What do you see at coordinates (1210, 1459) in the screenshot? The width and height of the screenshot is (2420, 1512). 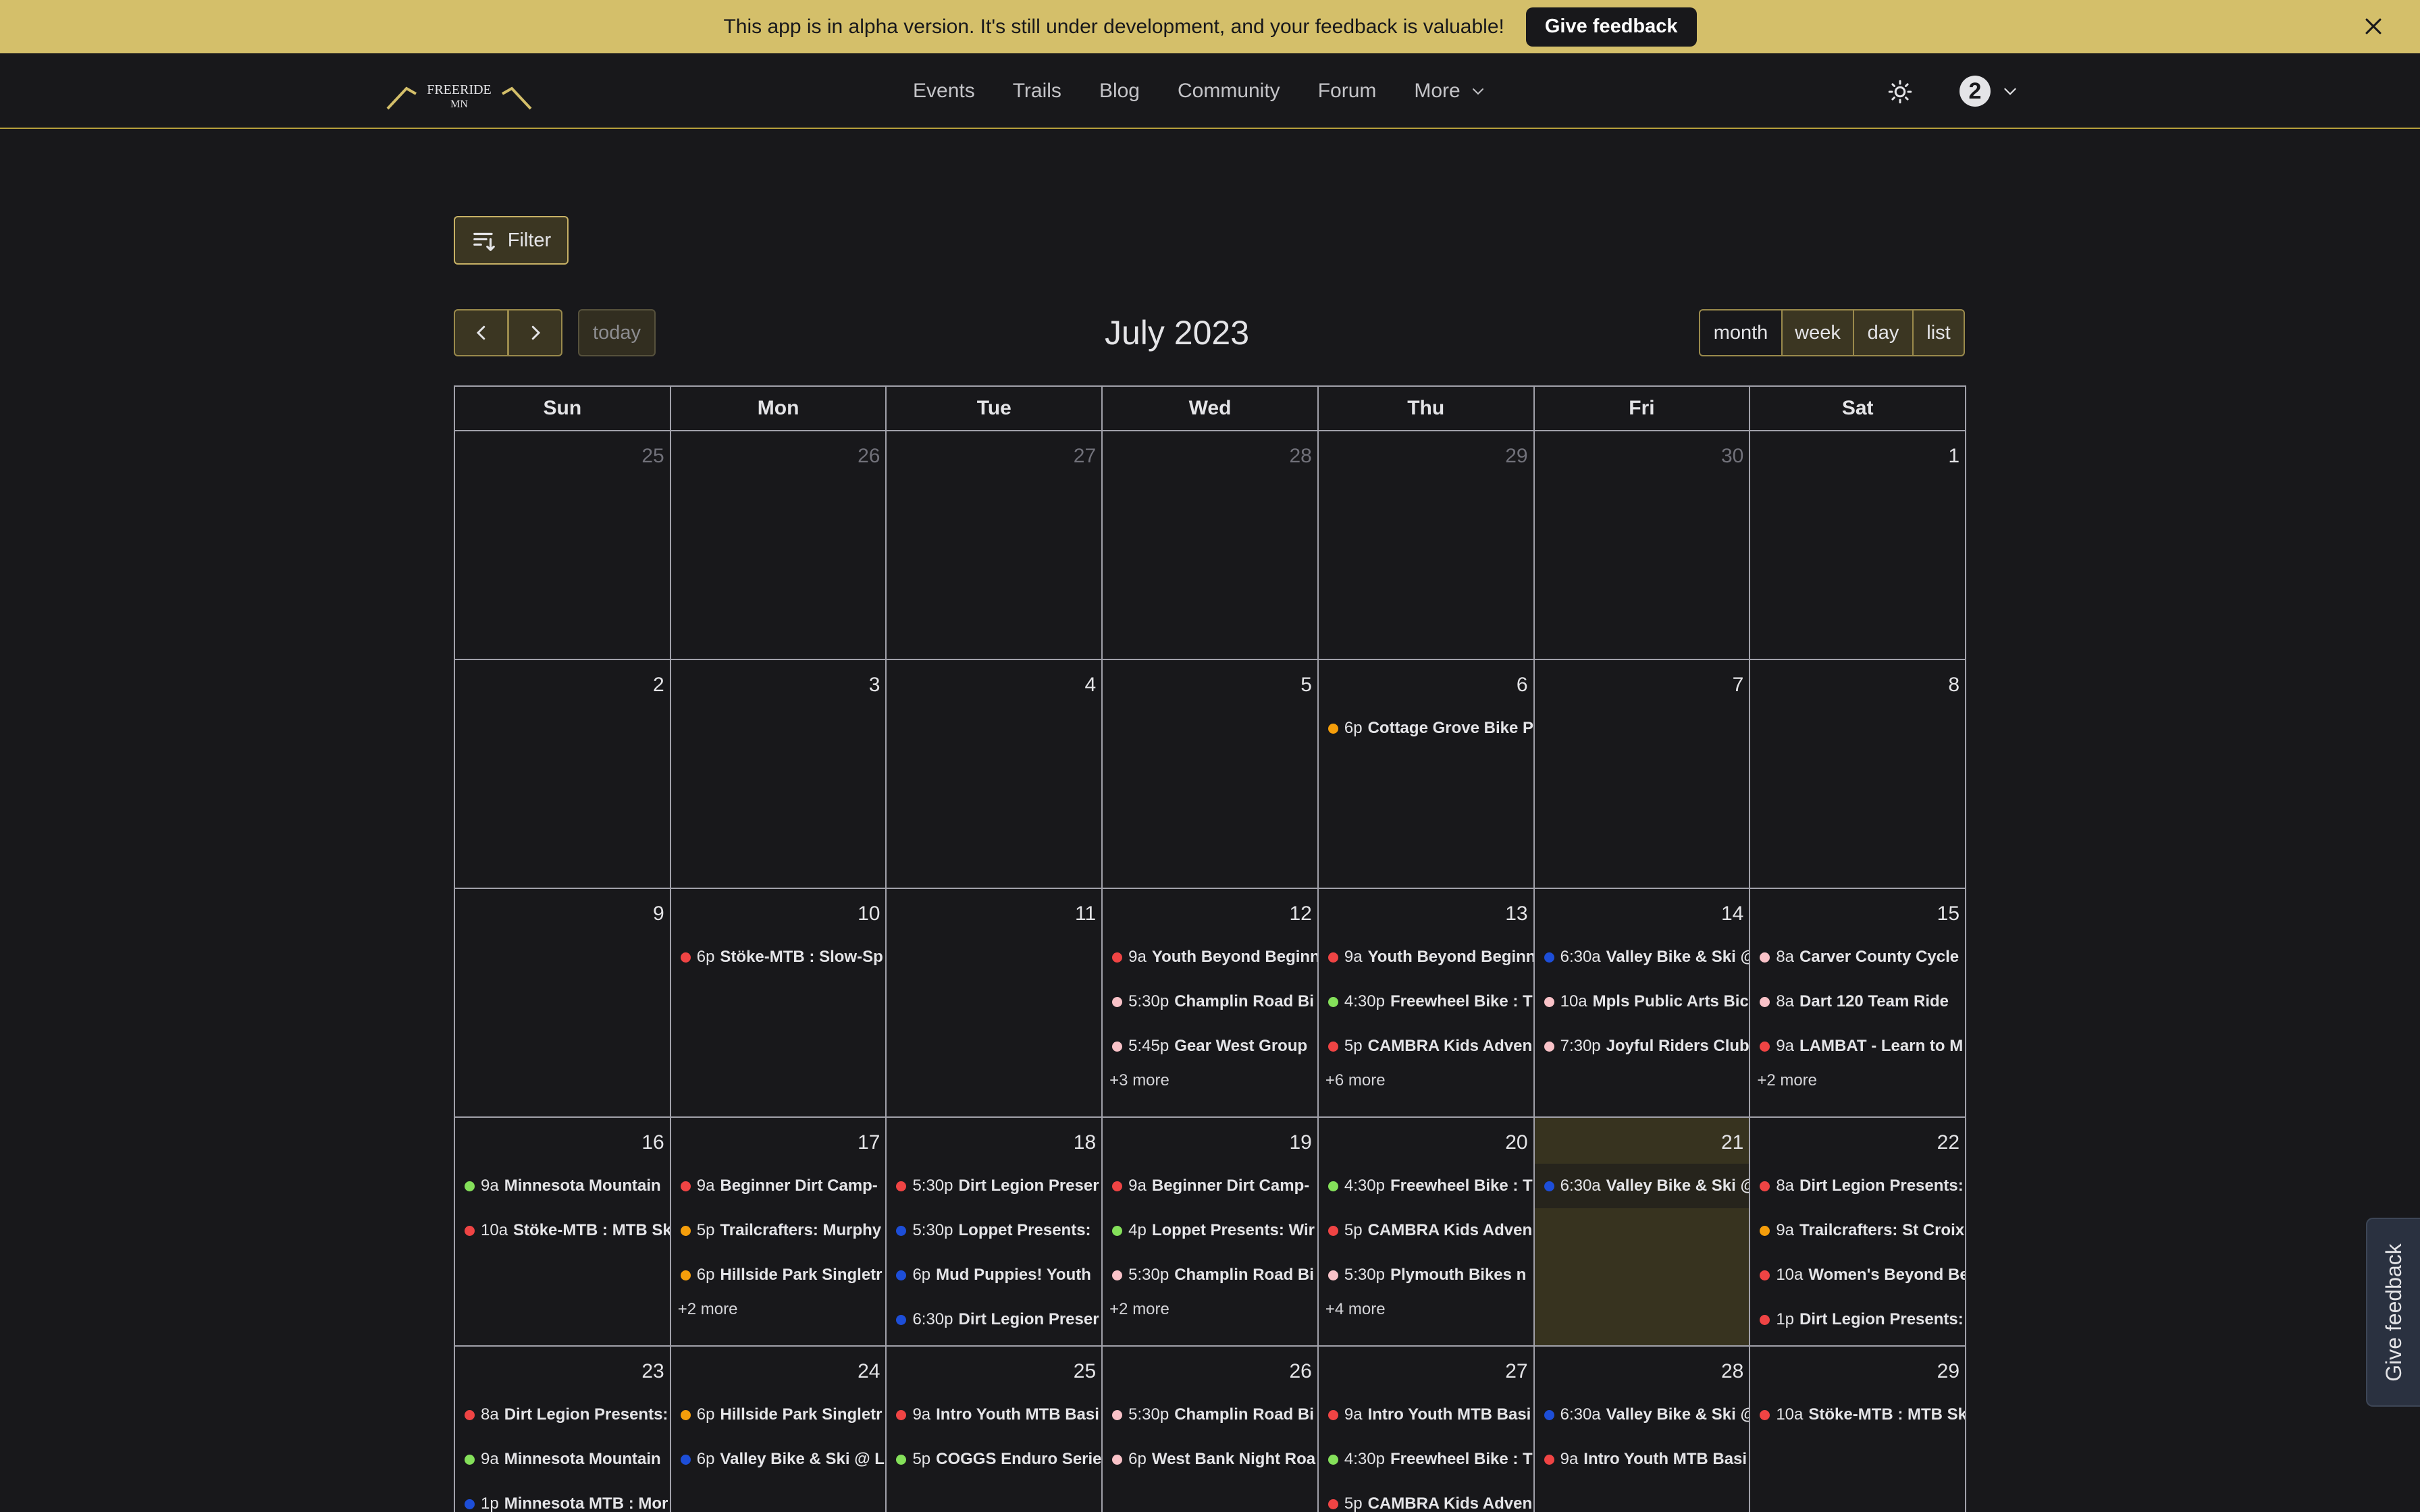 I see `calendar-event: 6p West Bank Night Roa` at bounding box center [1210, 1459].